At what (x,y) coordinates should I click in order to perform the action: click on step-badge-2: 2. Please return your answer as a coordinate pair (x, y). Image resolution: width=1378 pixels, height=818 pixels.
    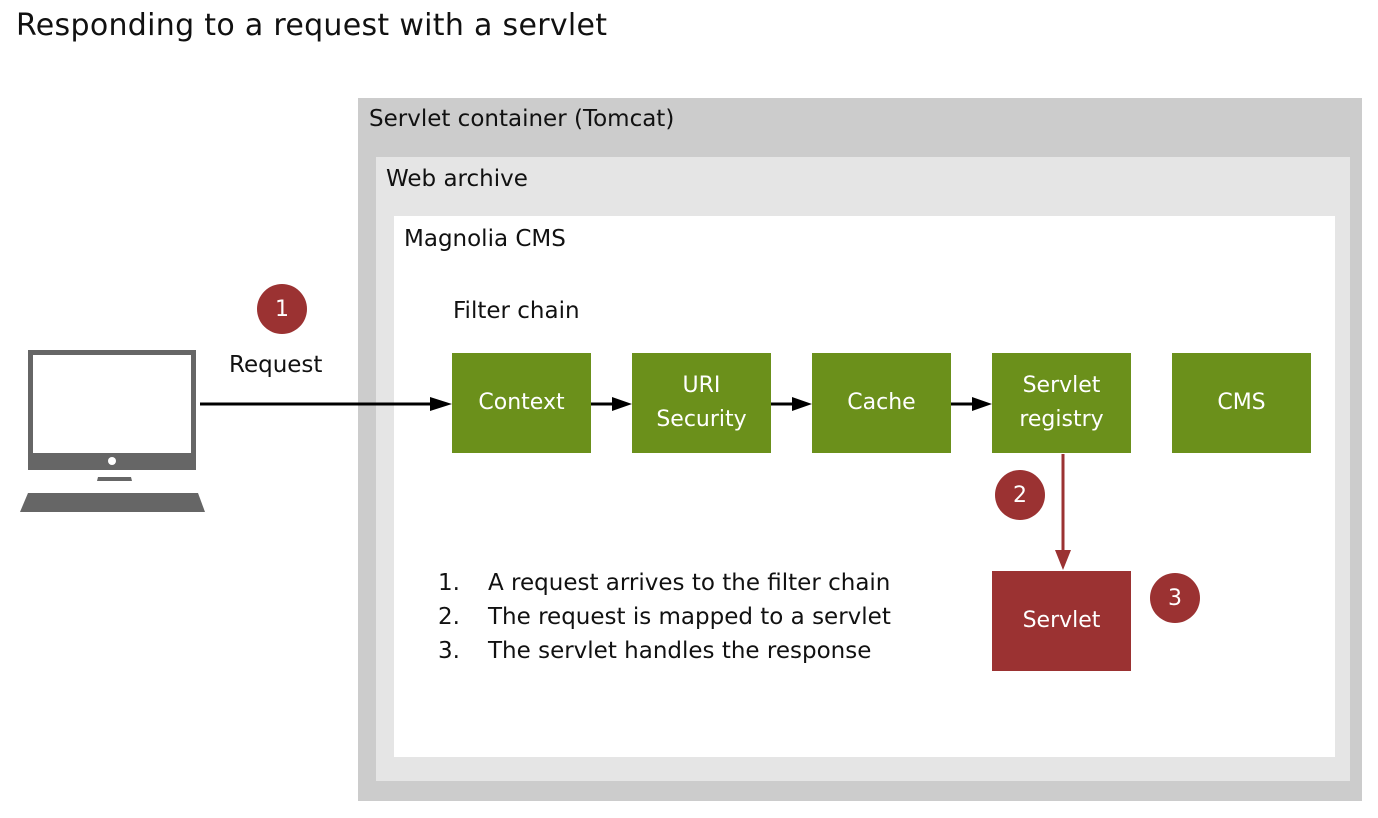
    Looking at the image, I should click on (1020, 495).